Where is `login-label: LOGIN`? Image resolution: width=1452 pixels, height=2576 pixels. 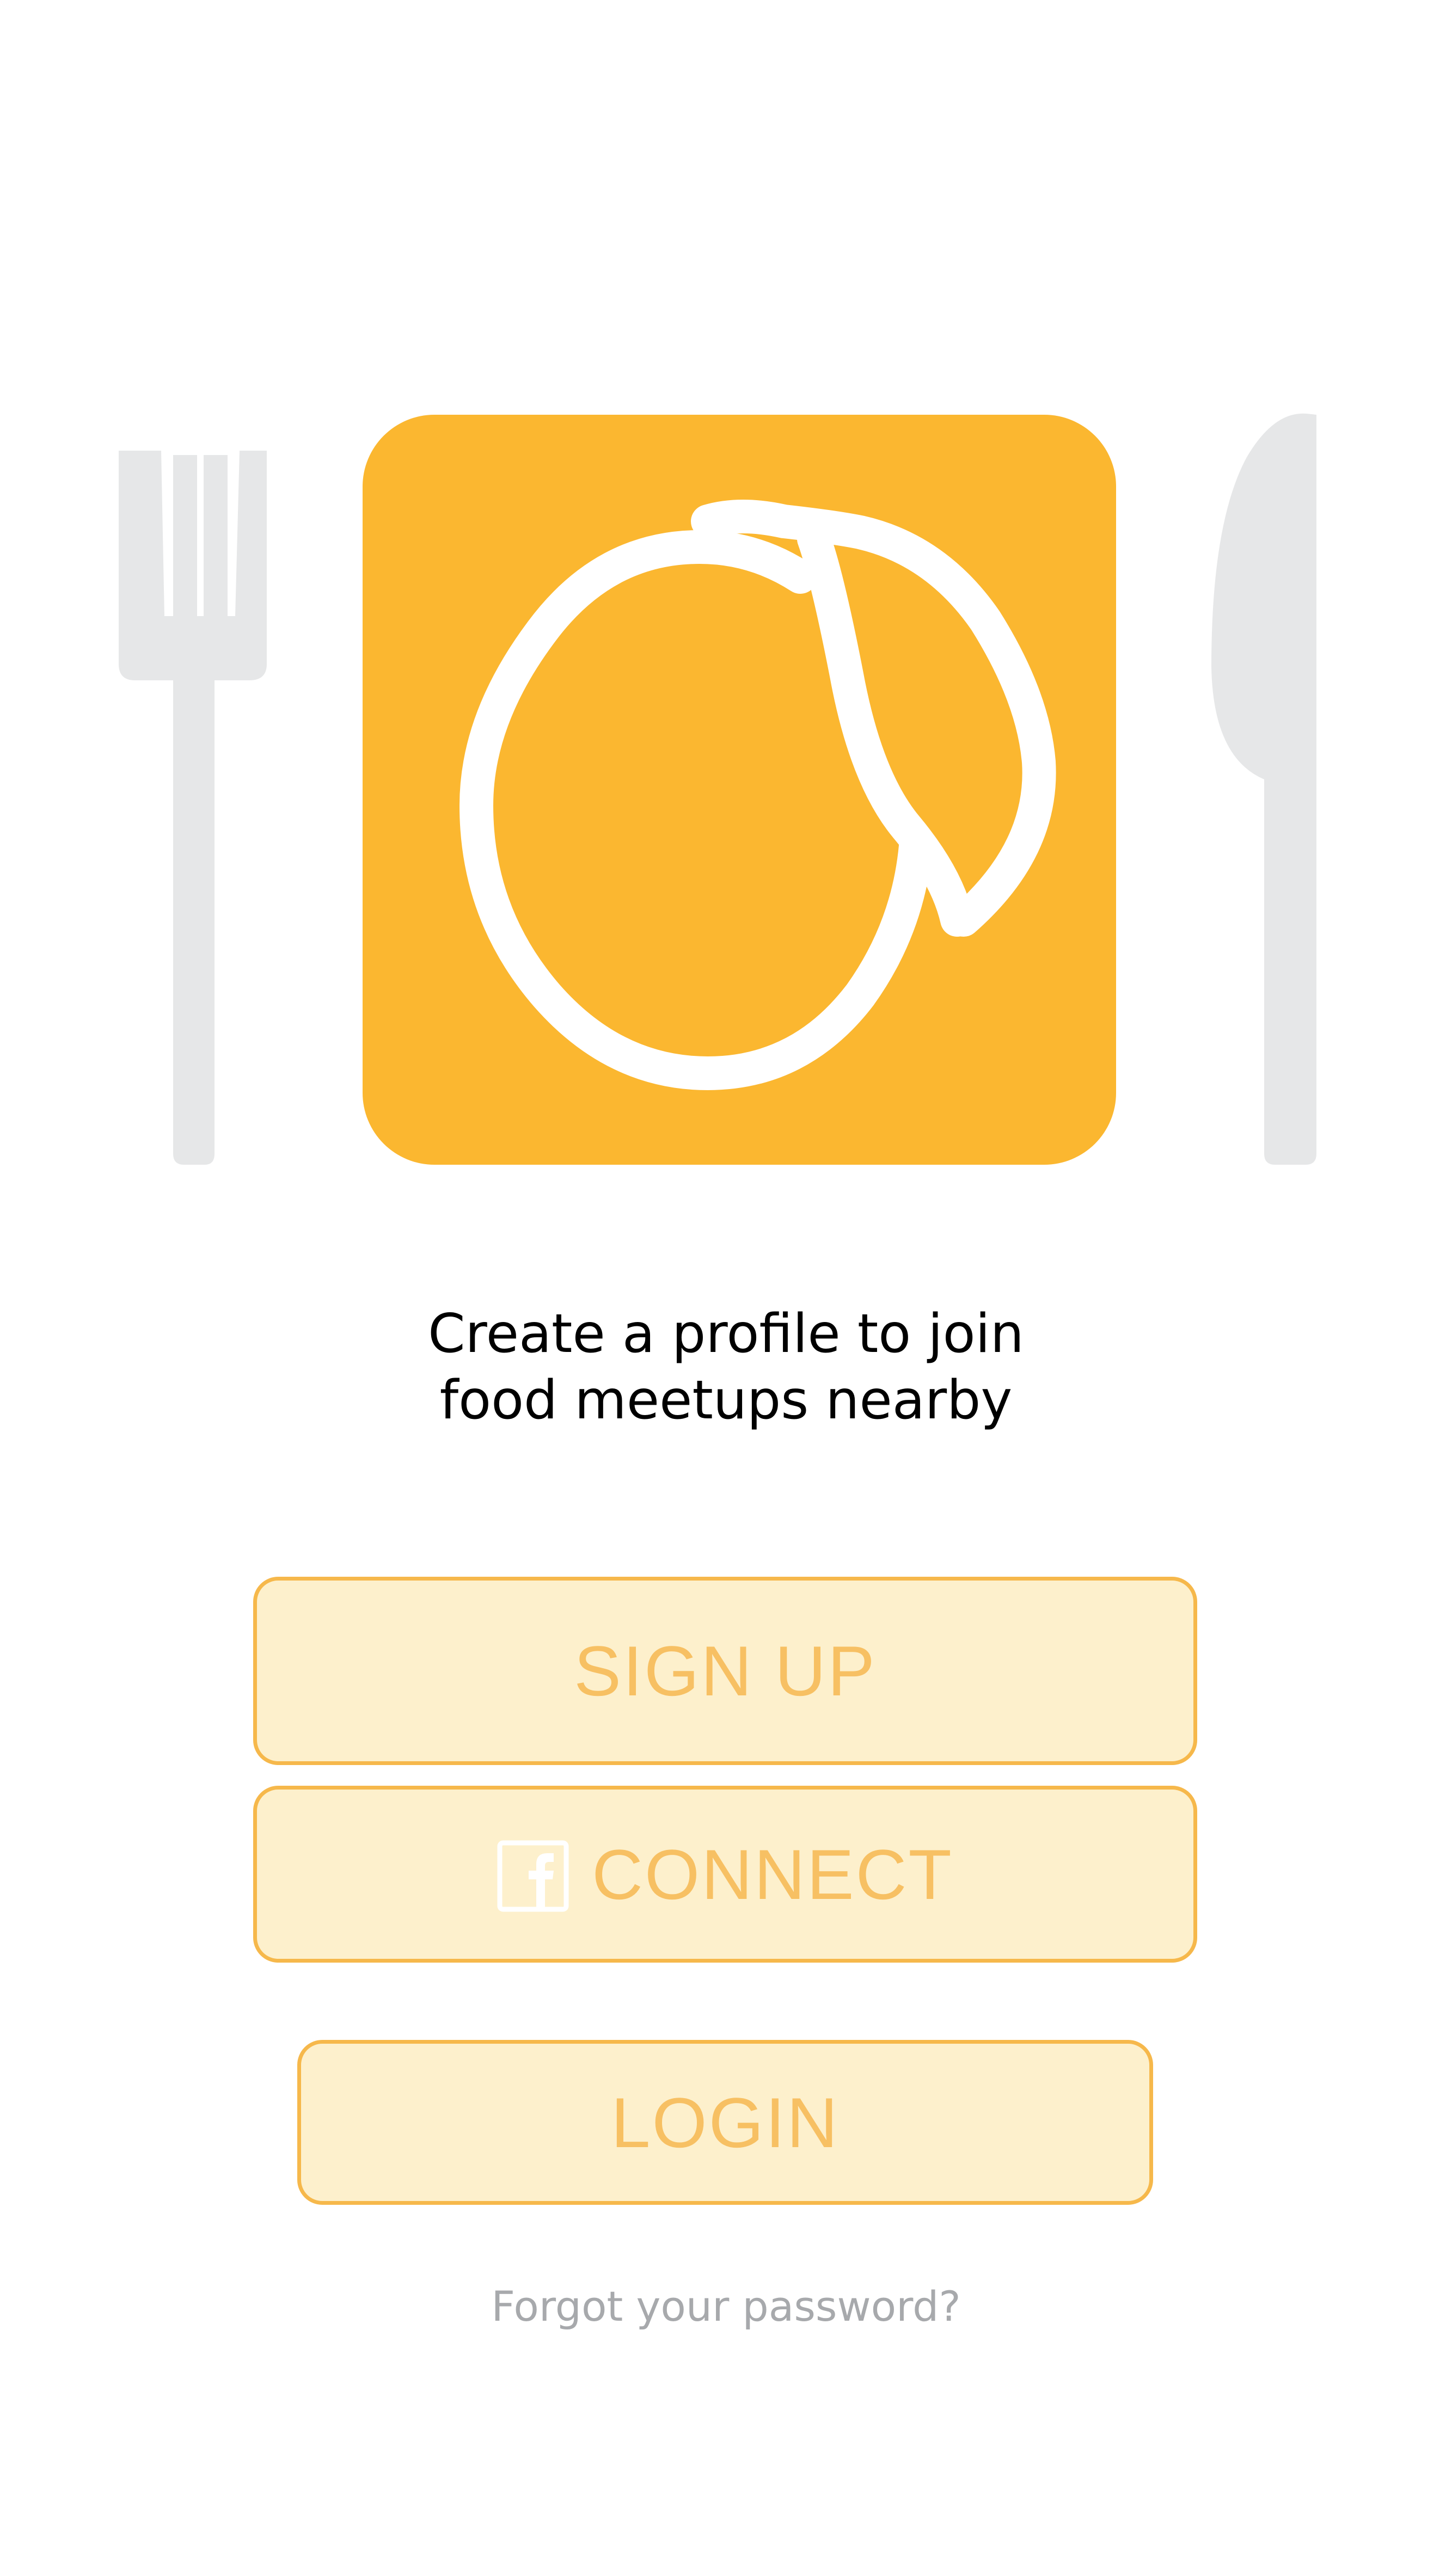 login-label: LOGIN is located at coordinates (725, 2122).